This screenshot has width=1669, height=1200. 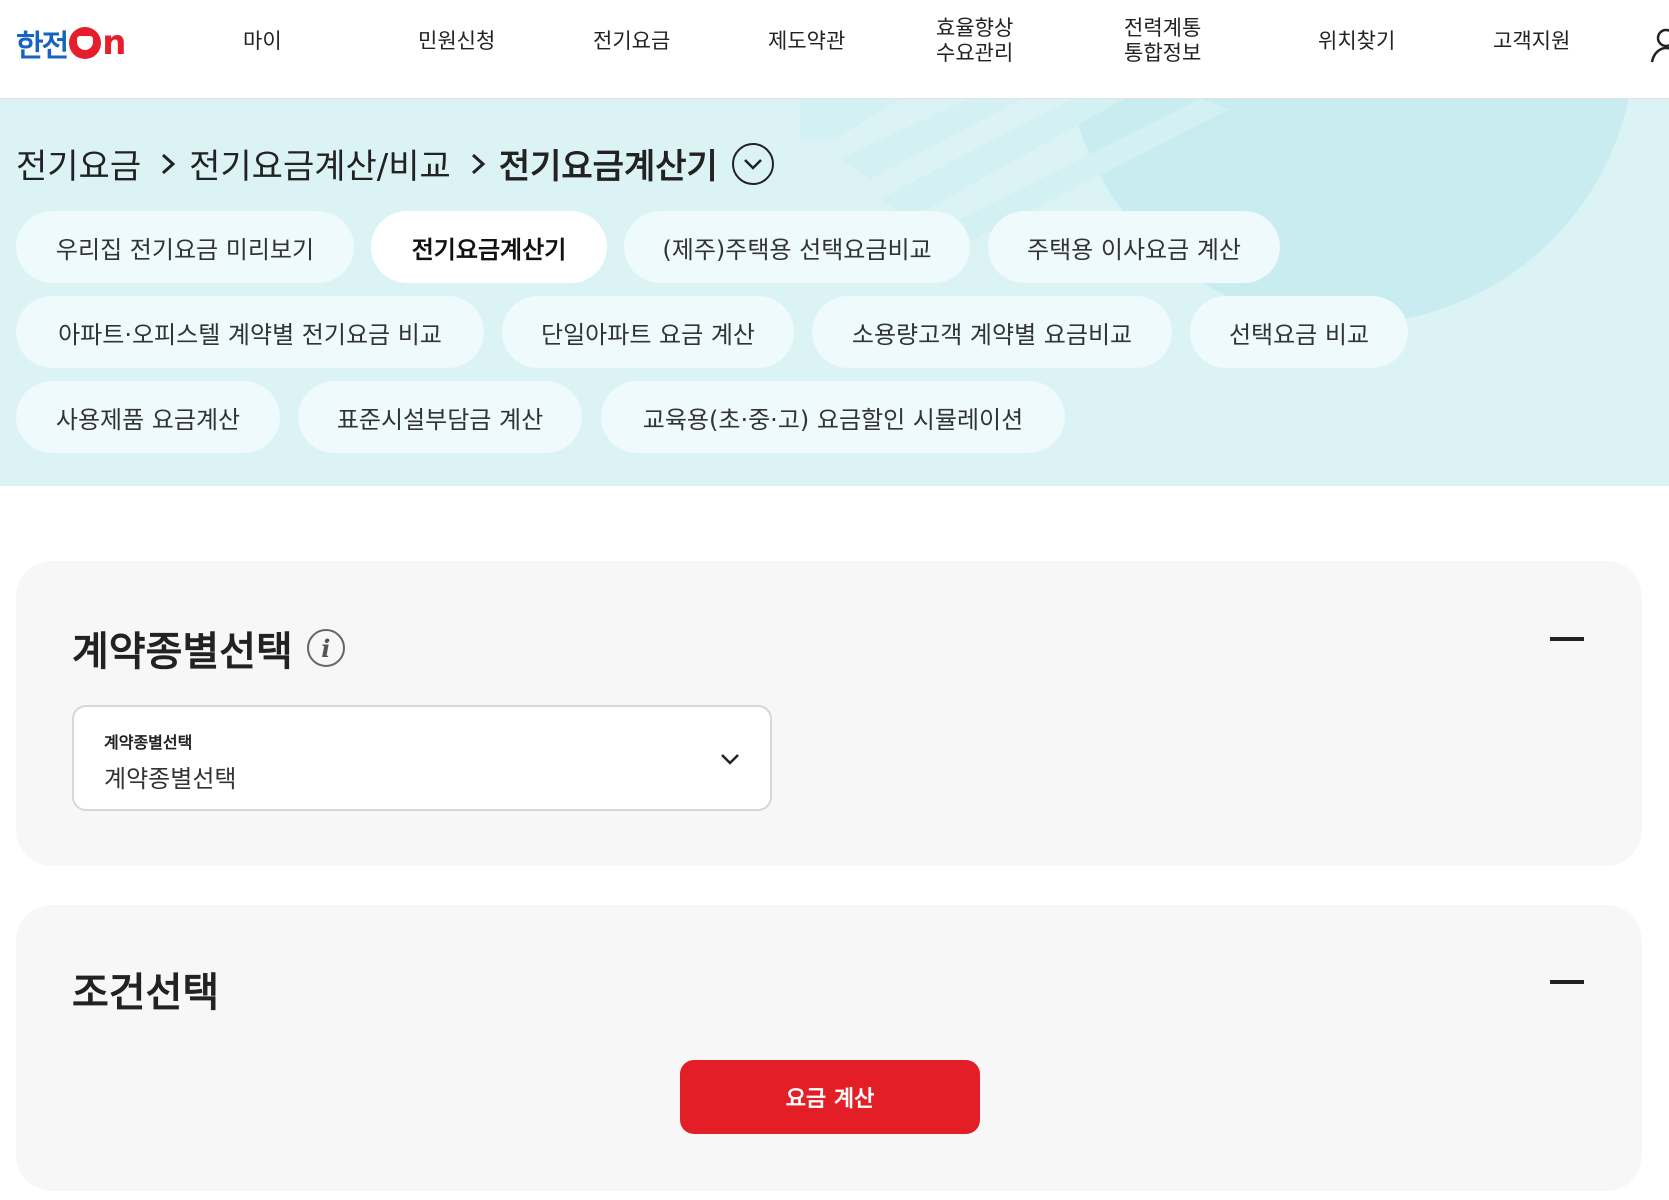 What do you see at coordinates (85, 43) in the screenshot?
I see `logo-o-icon` at bounding box center [85, 43].